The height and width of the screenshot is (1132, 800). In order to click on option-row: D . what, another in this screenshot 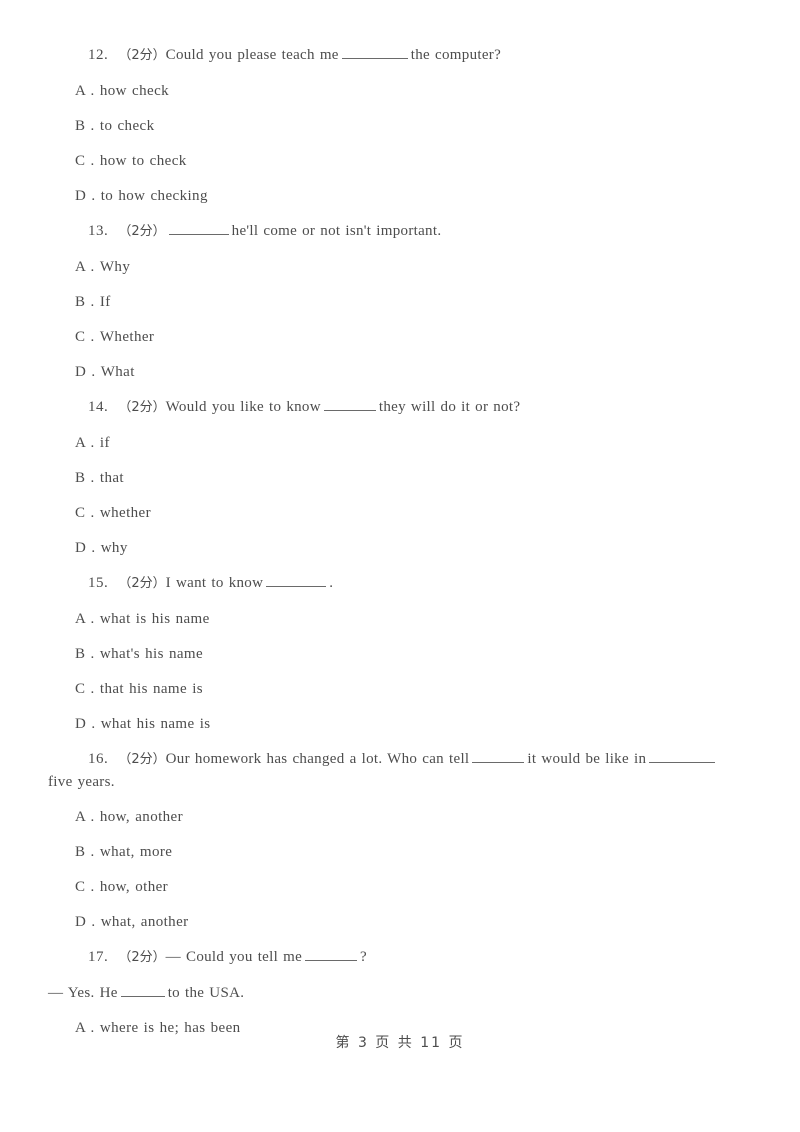, I will do `click(403, 922)`.